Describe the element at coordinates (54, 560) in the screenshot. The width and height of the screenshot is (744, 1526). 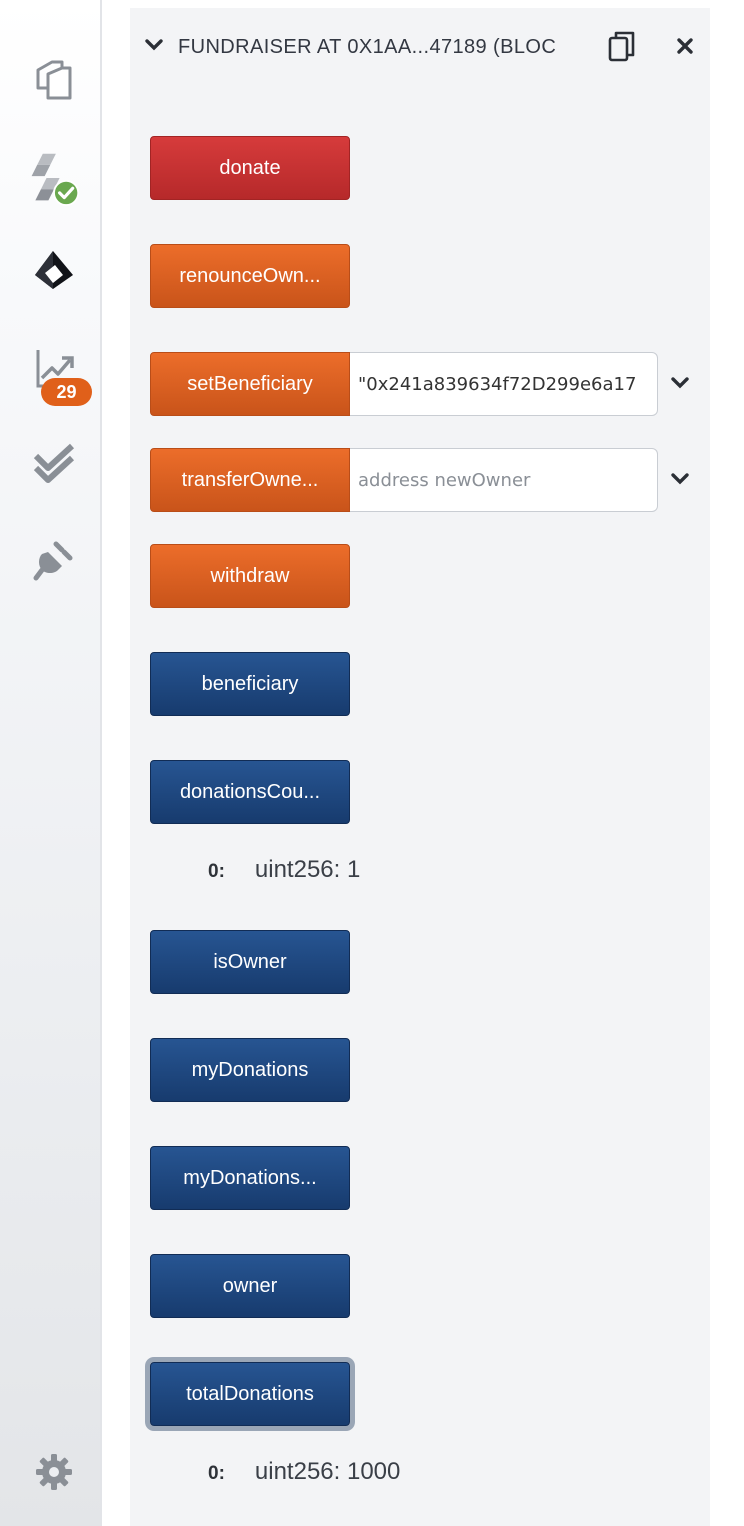
I see `plugin-manager-icon` at that location.